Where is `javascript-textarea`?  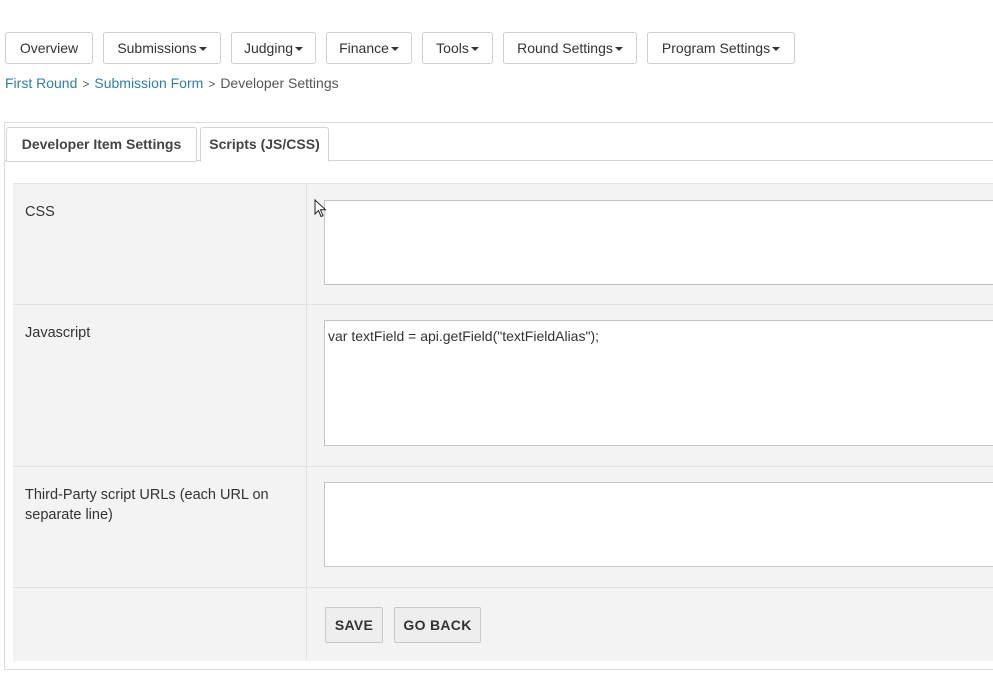 javascript-textarea is located at coordinates (659, 383).